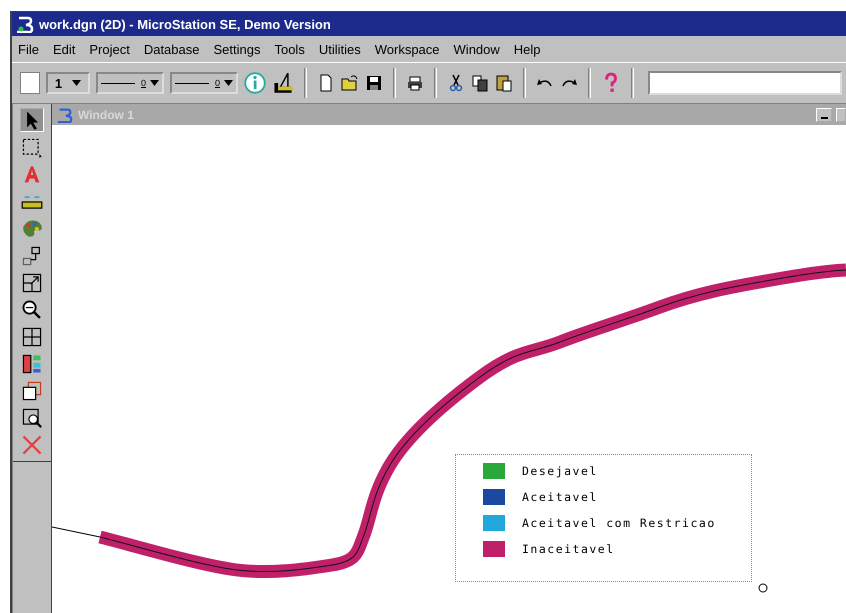 This screenshot has height=613, width=846. Describe the element at coordinates (172, 49) in the screenshot. I see `menu-item: Database` at that location.